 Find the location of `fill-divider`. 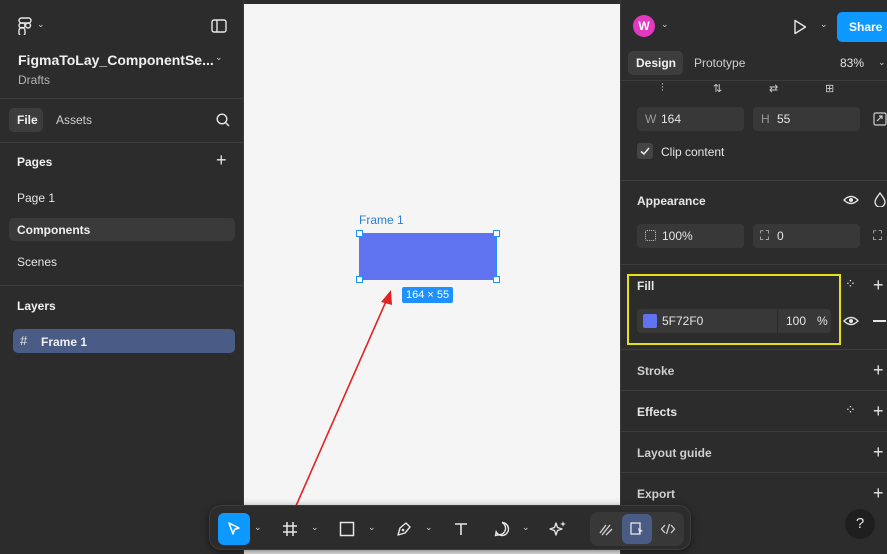

fill-divider is located at coordinates (777, 321).